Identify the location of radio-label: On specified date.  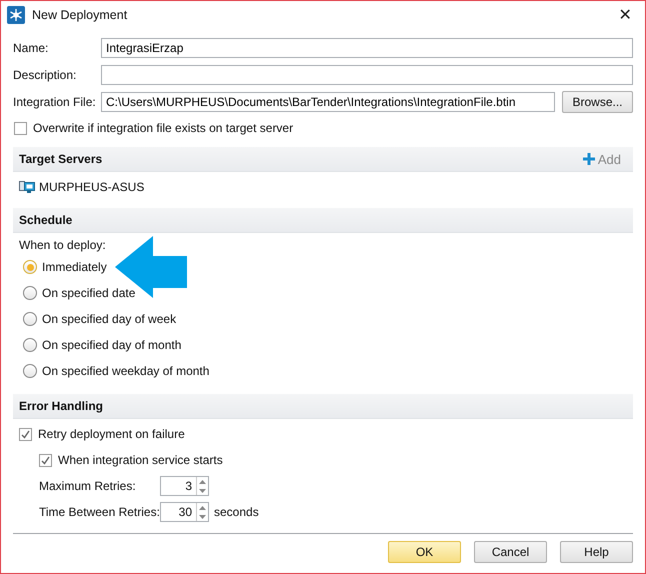
(89, 293).